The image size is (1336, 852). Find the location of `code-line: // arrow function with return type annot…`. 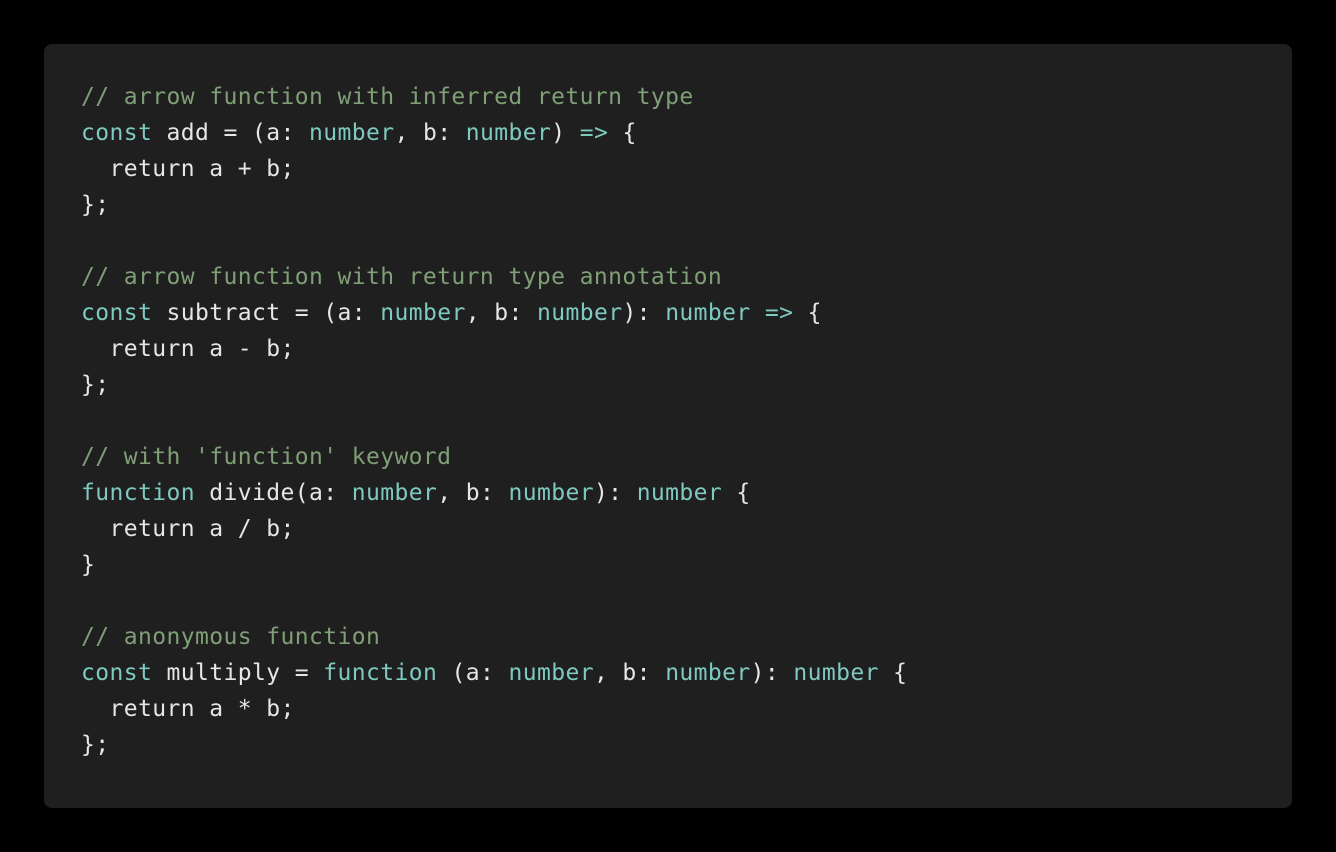

code-line: // arrow function with return type annot… is located at coordinates (686, 277).